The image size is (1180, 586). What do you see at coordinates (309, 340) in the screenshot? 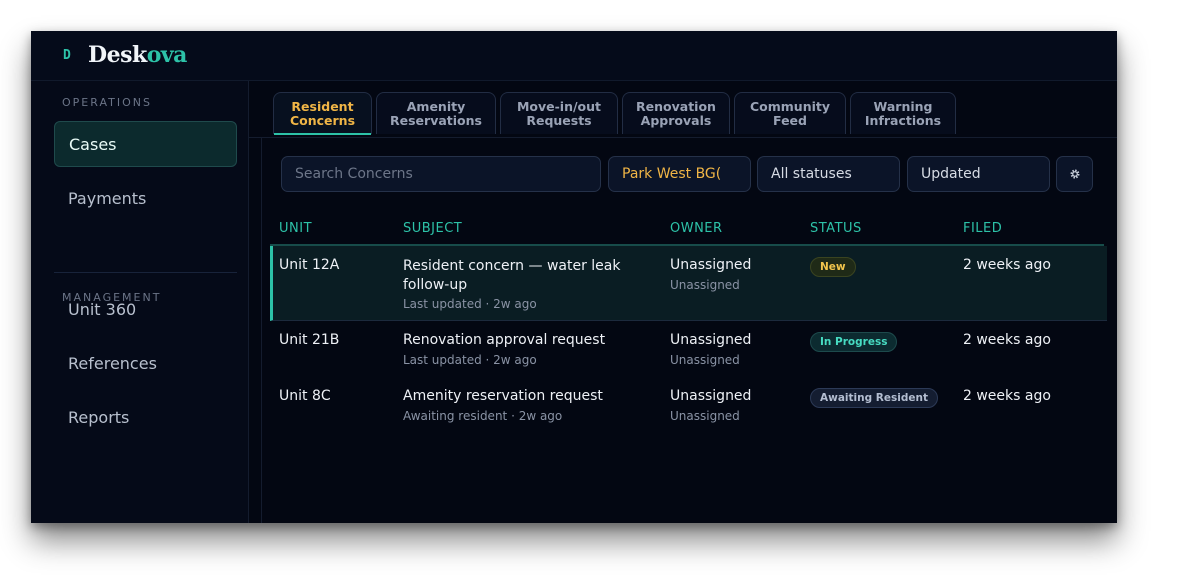
I see `row-unit: Unit 21B` at bounding box center [309, 340].